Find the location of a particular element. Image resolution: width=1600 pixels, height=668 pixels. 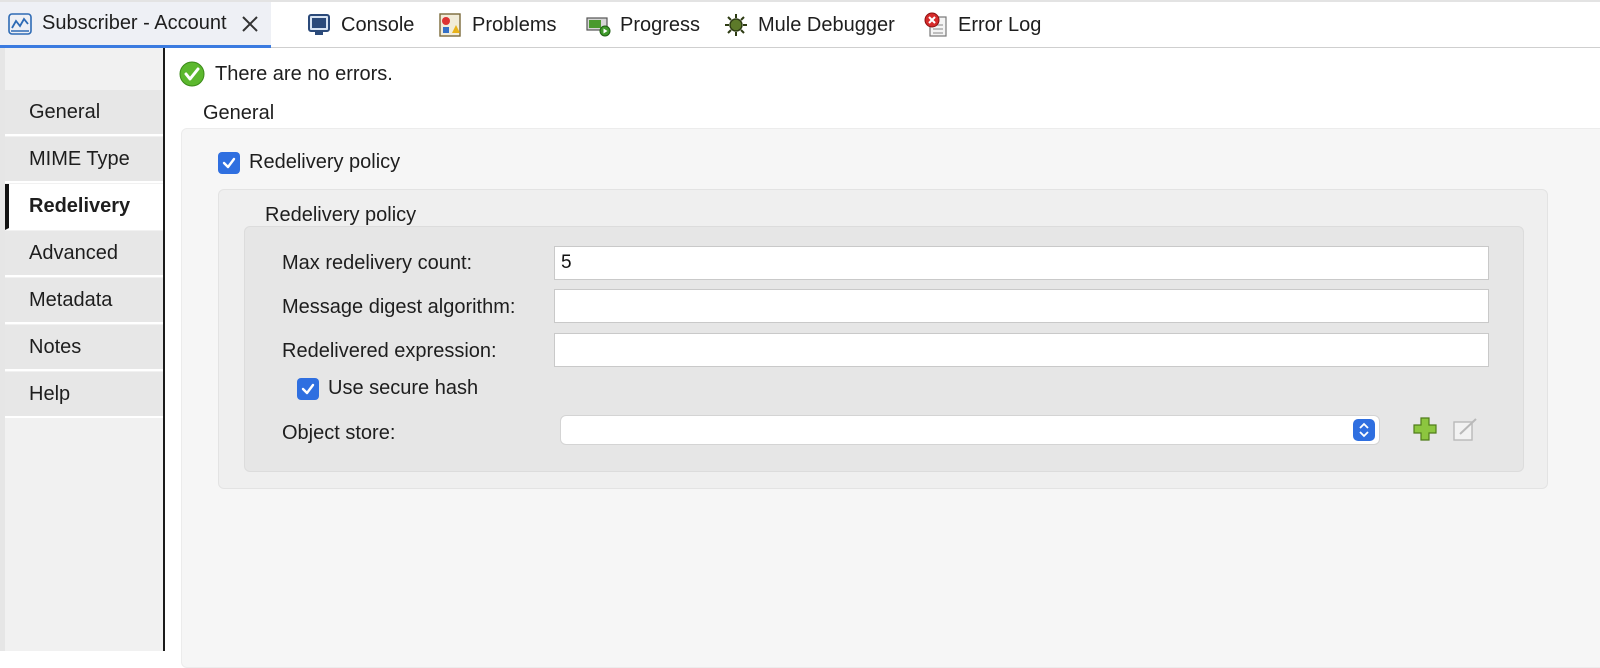

tab-console: Console is located at coordinates (359, 25).